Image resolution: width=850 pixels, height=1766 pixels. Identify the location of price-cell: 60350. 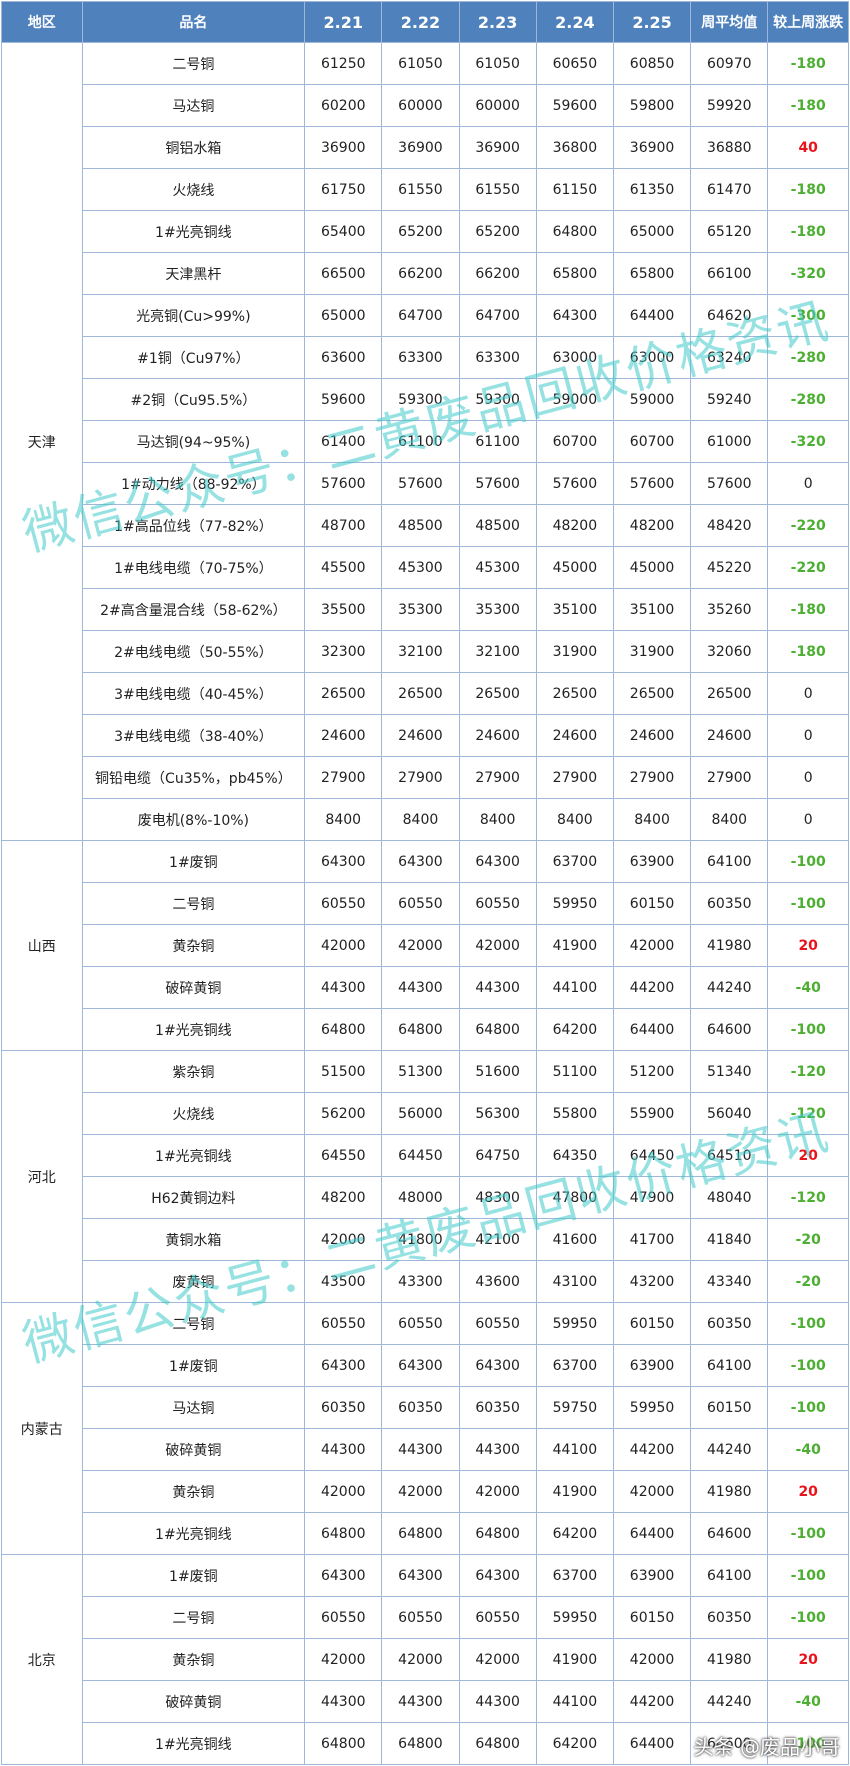
(343, 1407).